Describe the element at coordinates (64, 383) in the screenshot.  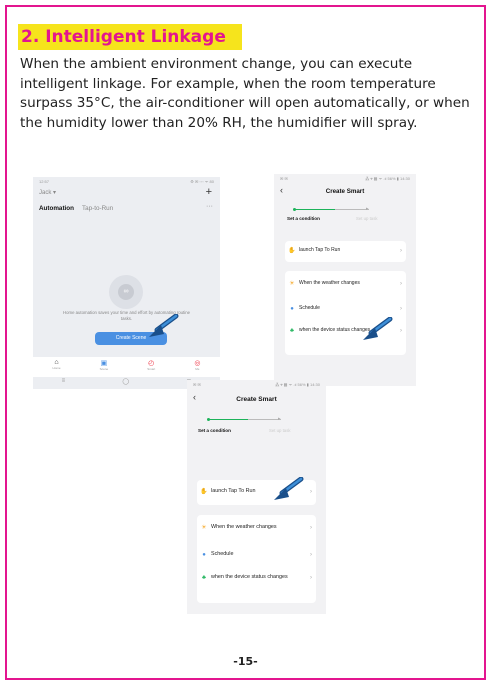
I see `recent-apps-icon: ≡` at that location.